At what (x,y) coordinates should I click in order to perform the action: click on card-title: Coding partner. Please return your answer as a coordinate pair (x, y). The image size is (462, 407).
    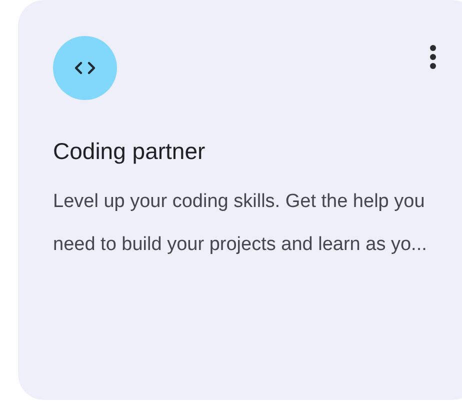
    Looking at the image, I should click on (129, 151).